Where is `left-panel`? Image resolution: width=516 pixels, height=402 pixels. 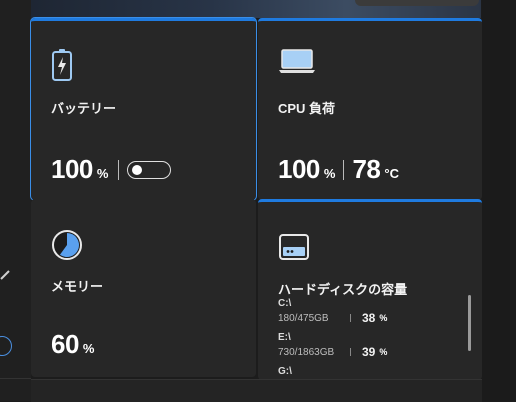
left-panel is located at coordinates (15, 200).